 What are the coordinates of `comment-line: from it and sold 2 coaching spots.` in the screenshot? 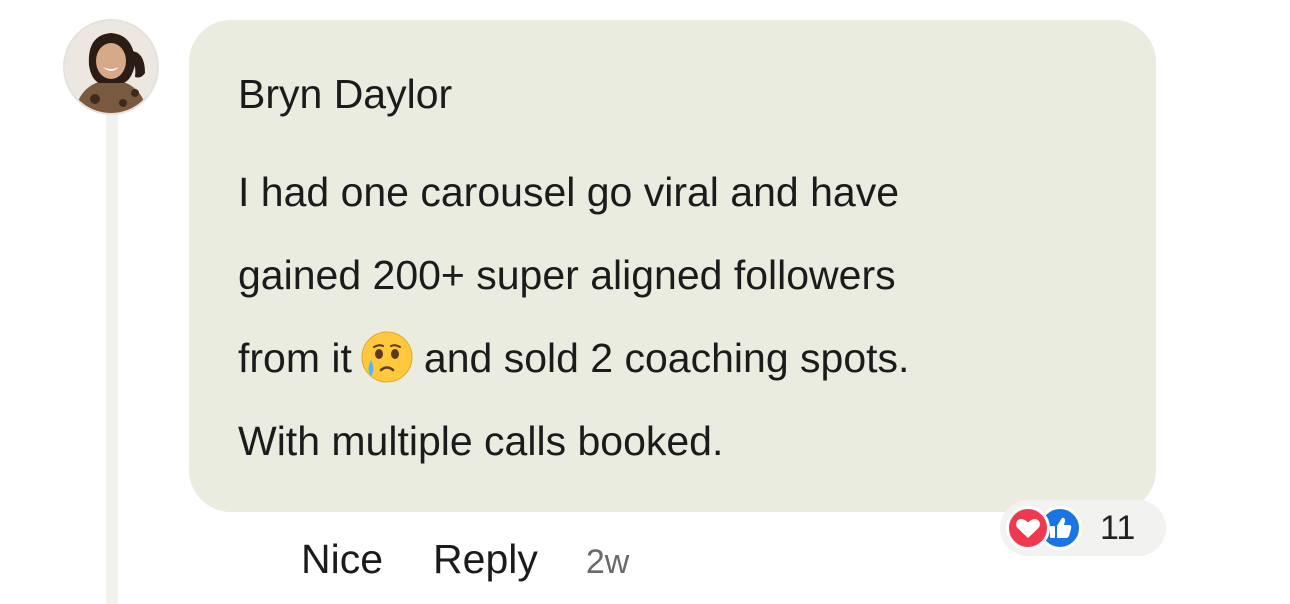 It's located at (678, 358).